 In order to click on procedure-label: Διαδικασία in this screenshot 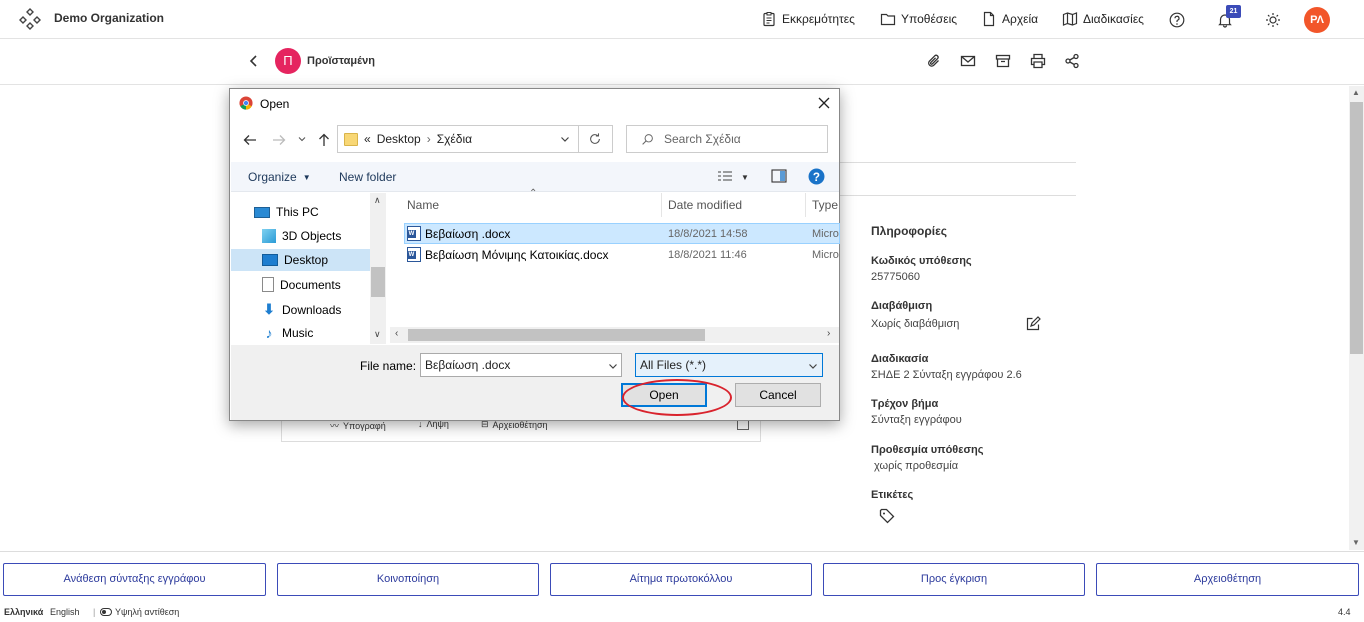, I will do `click(900, 359)`.